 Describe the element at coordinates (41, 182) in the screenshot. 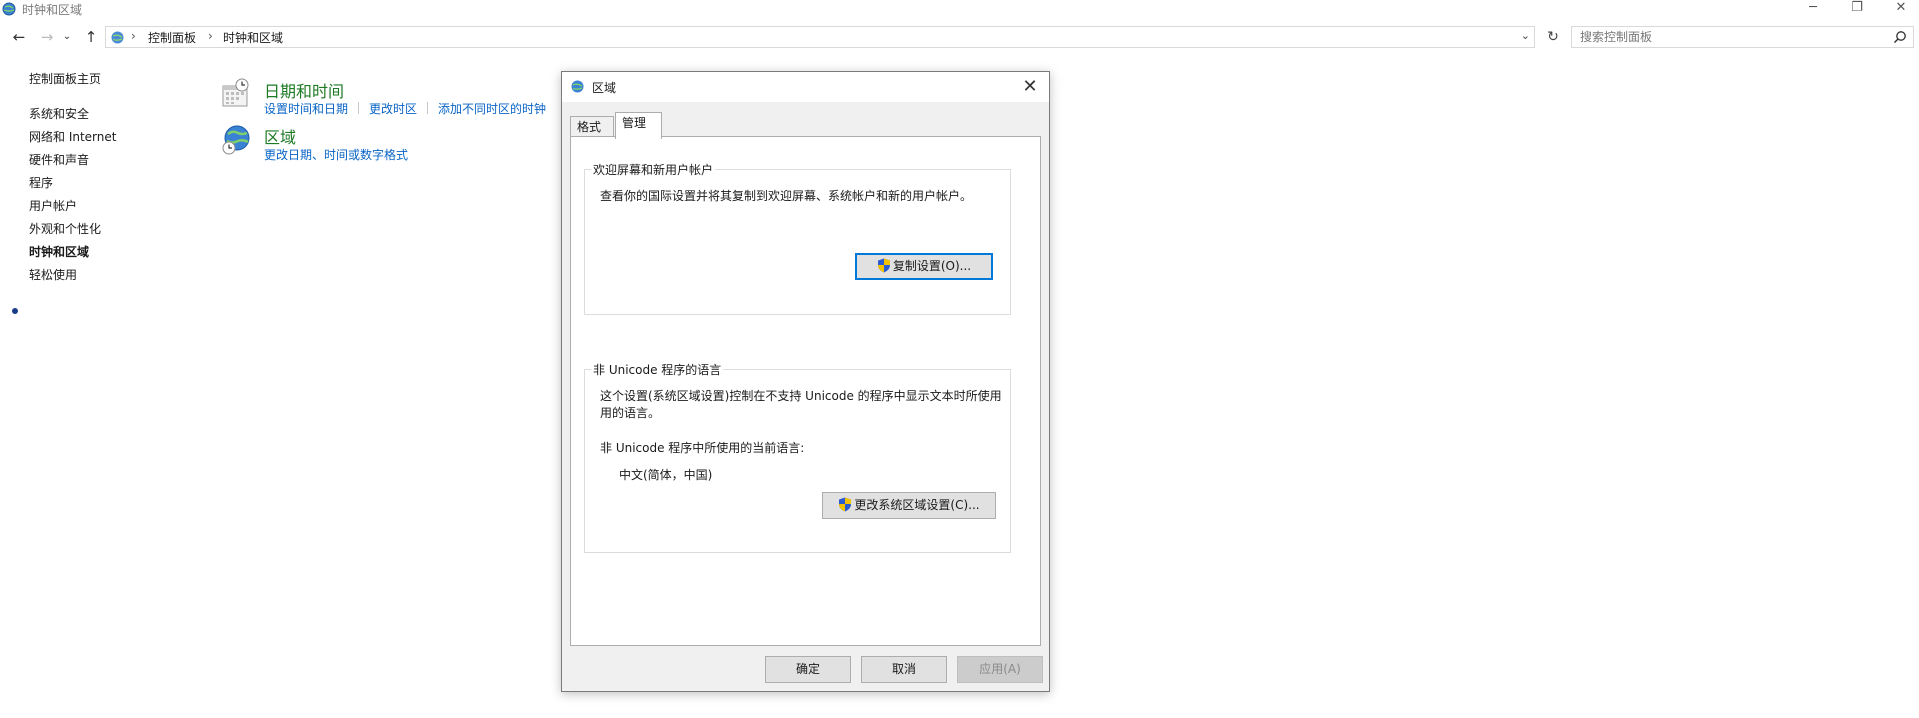

I see `nav-item-programs: 程序` at that location.